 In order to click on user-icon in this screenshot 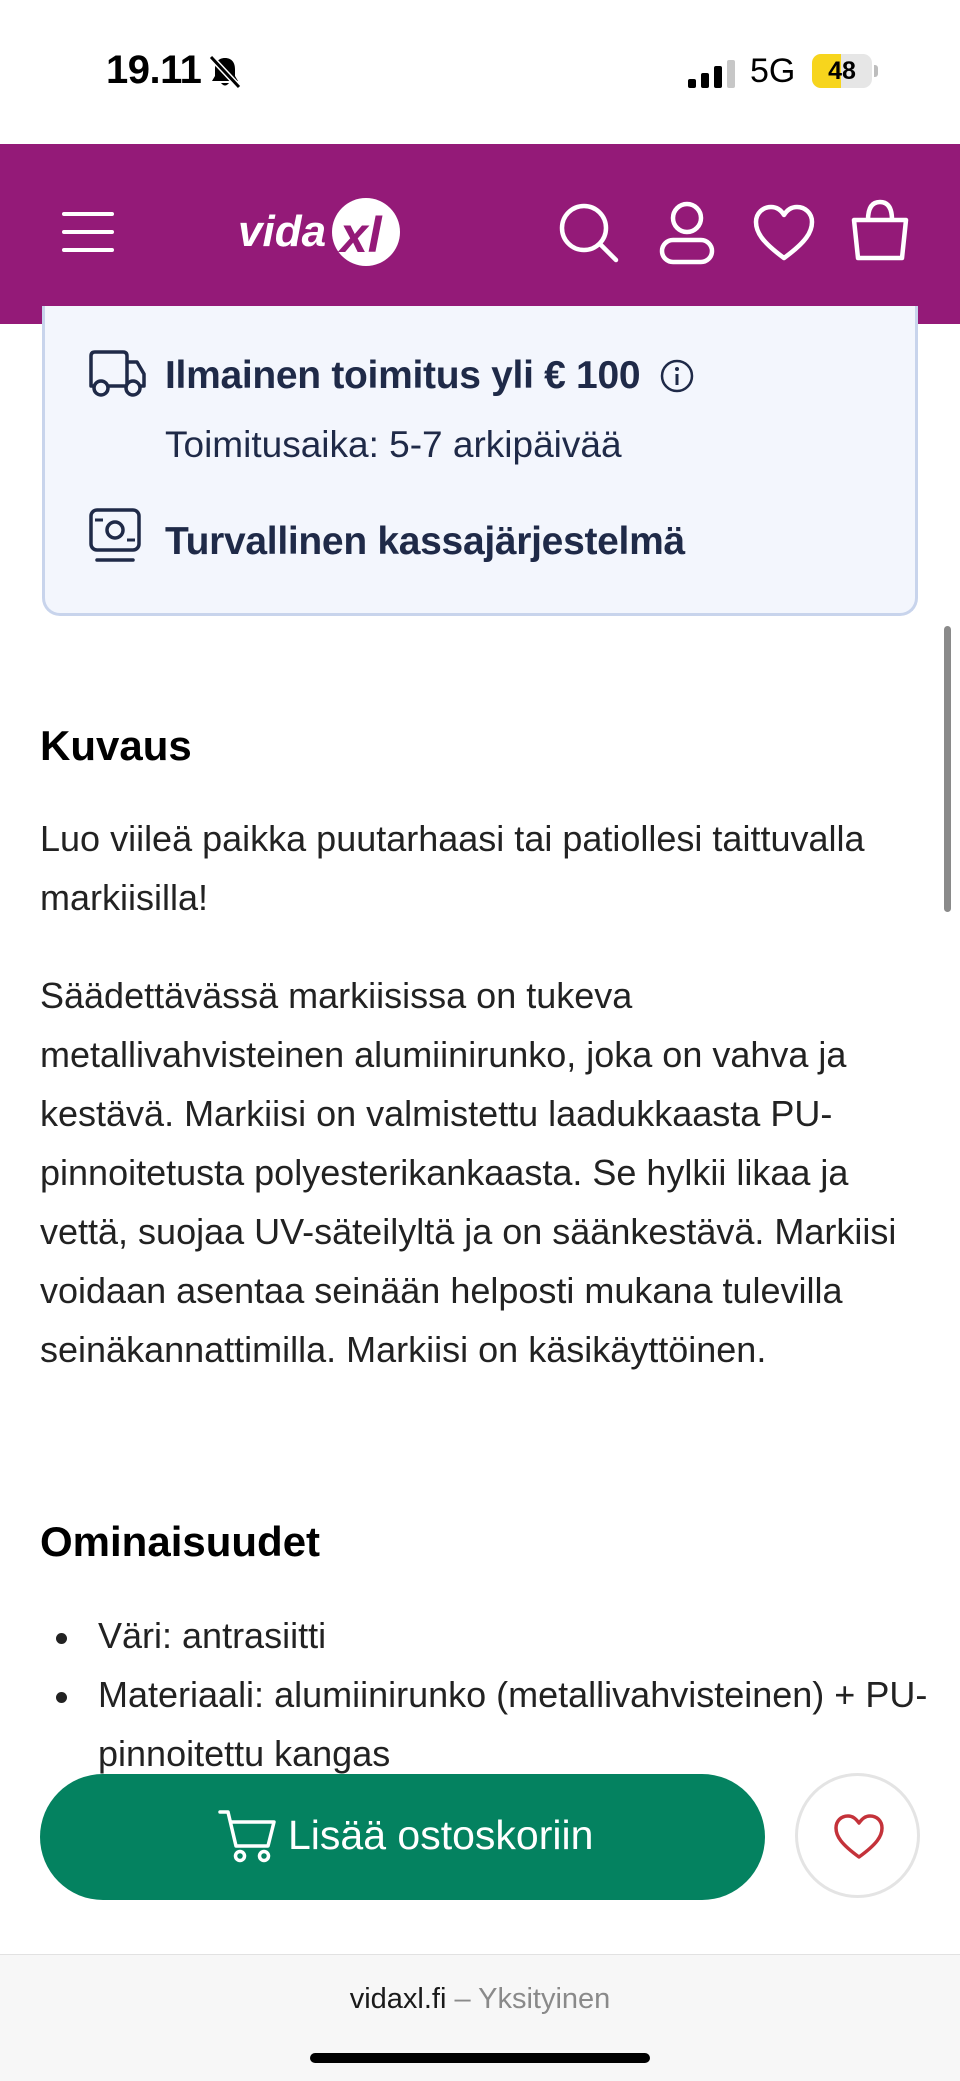, I will do `click(687, 233)`.